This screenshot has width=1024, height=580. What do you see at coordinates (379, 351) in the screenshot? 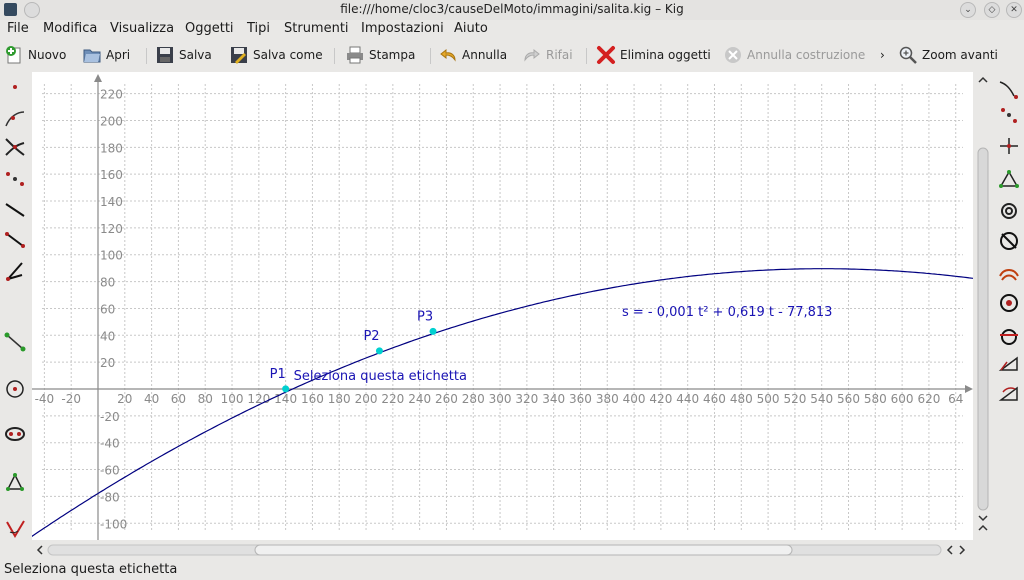
I see `point-p2` at bounding box center [379, 351].